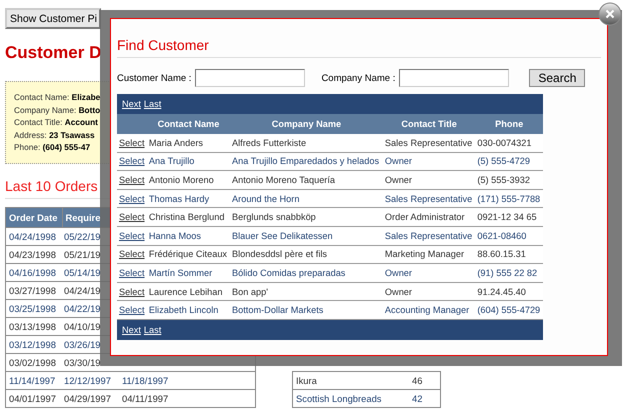 The height and width of the screenshot is (412, 640). I want to click on table-cell: Blondesddsl père et fils, so click(306, 254).